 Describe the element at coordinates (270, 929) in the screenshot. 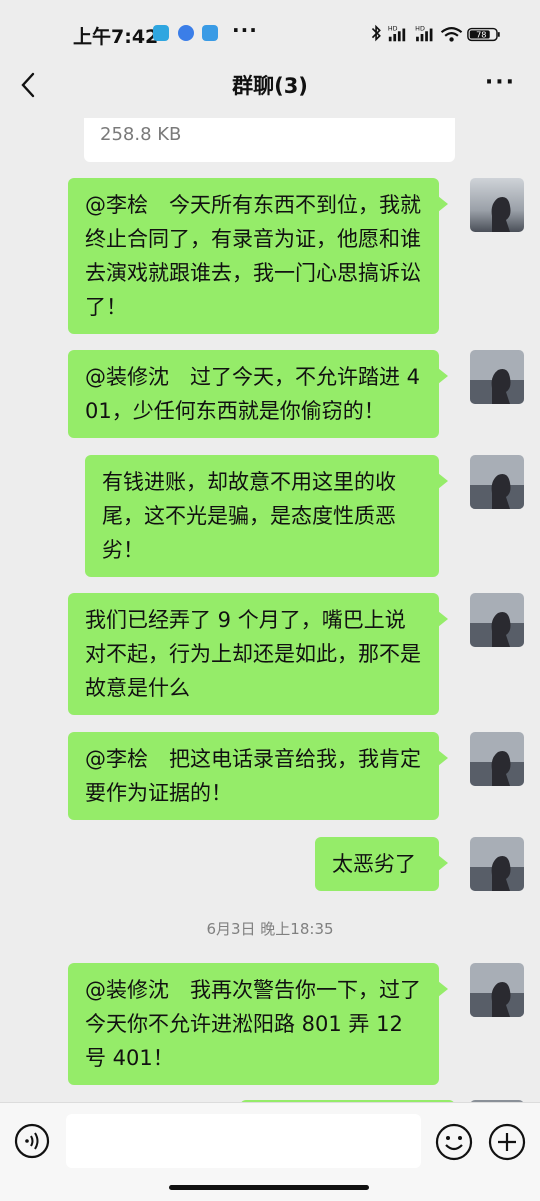

I see `chat-timestamp: 6月3日 晚上18:35` at that location.